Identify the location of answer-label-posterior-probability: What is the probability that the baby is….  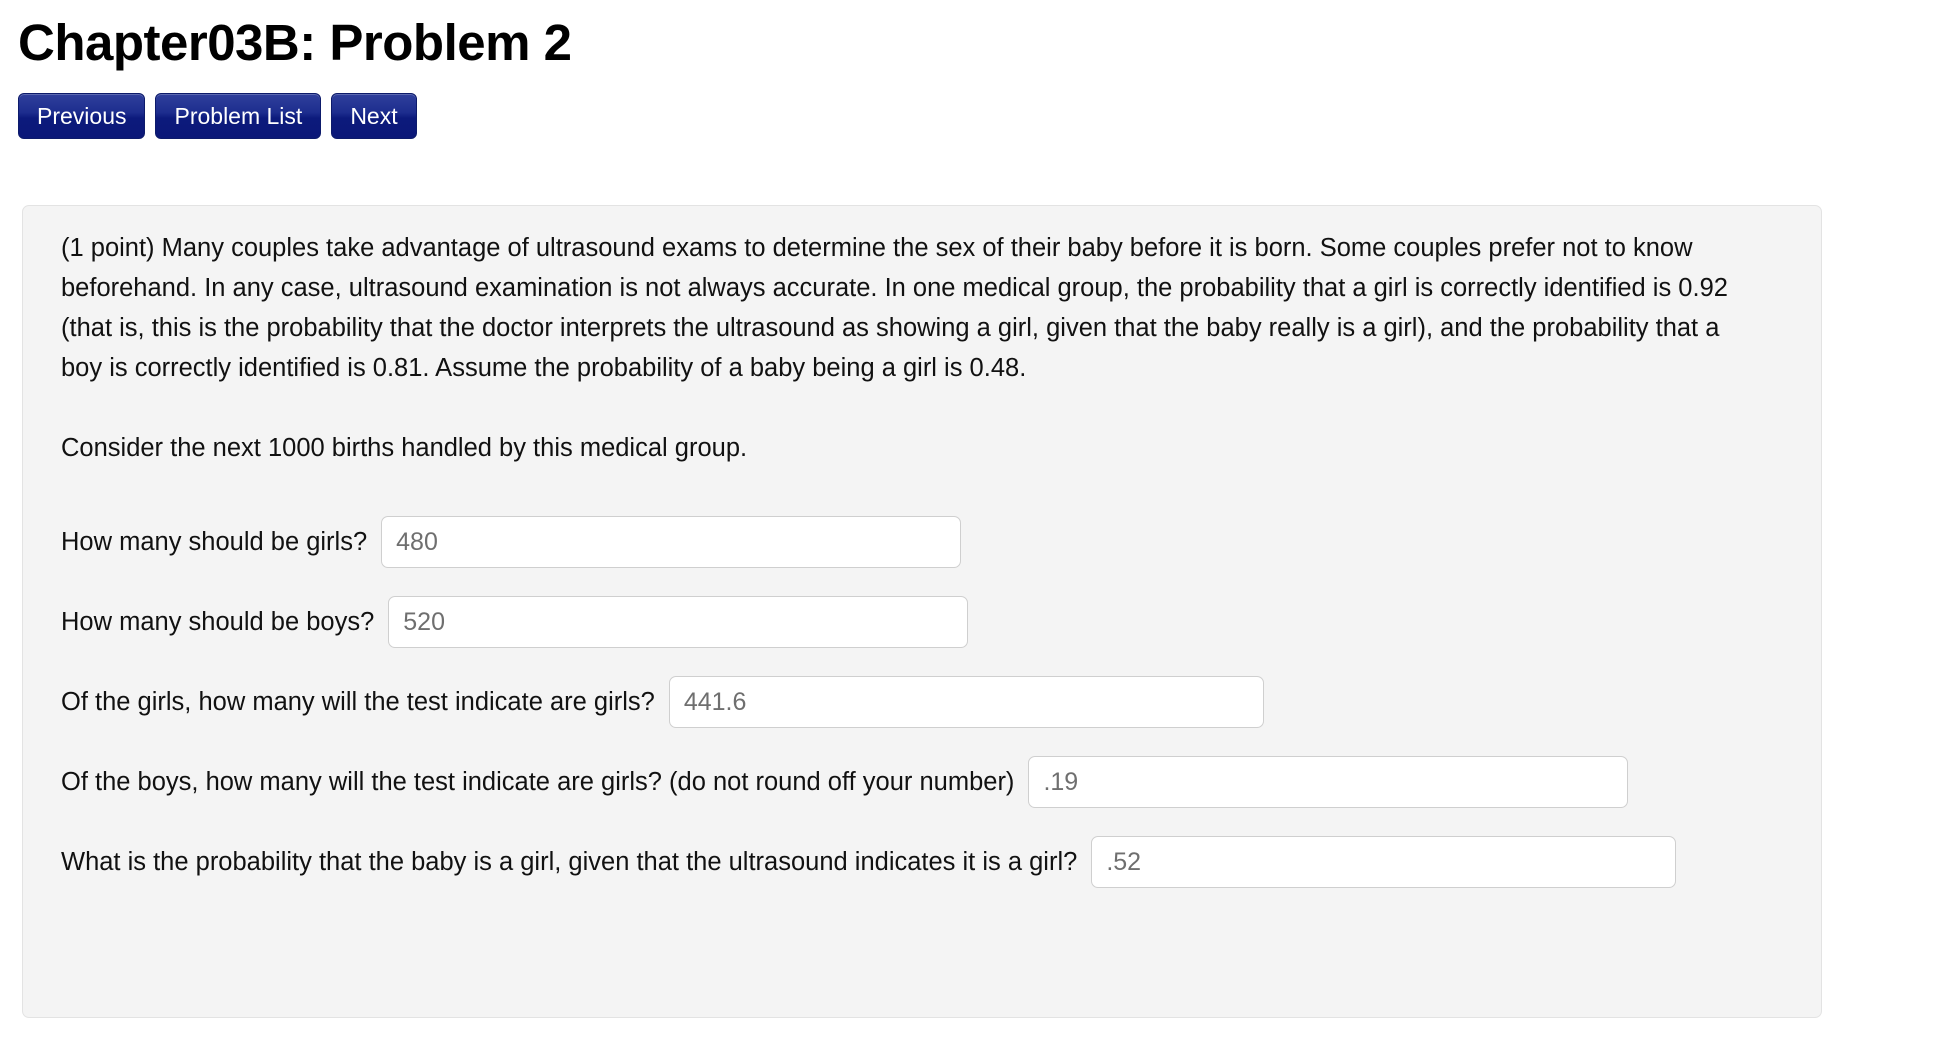
(569, 862).